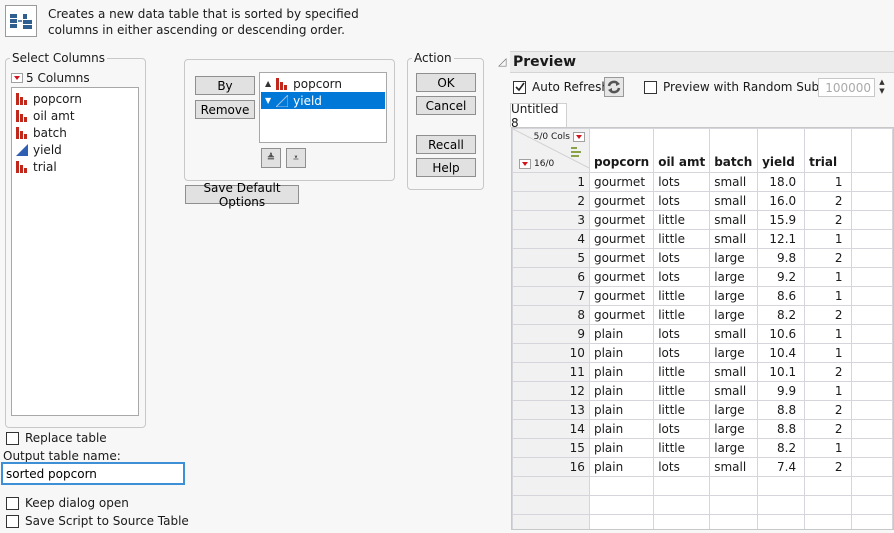  I want to click on table-row: 5 gourmet lots large 9.8 2, so click(702, 258).